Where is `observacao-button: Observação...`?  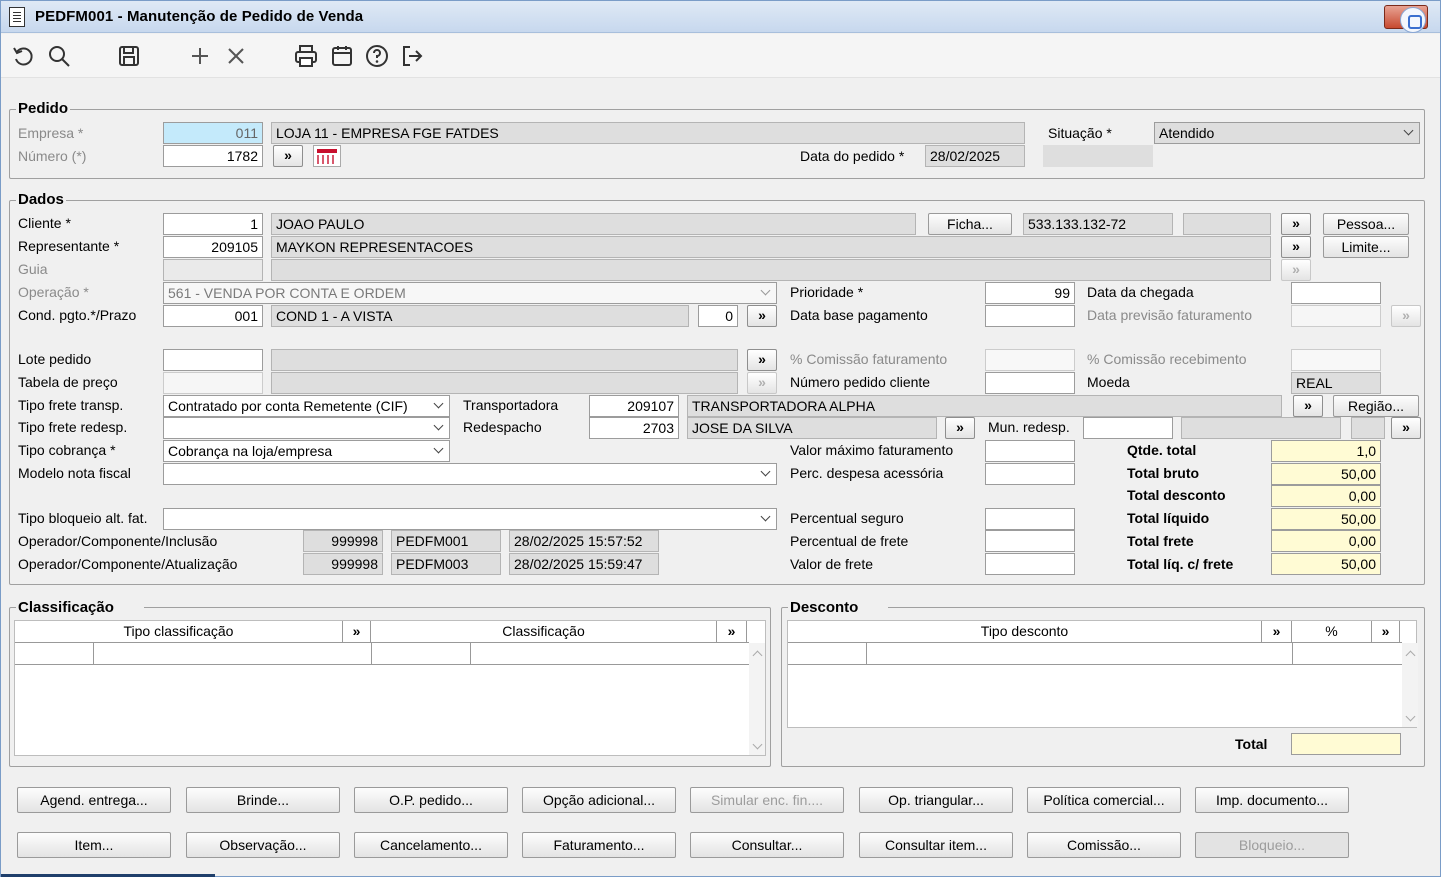 observacao-button: Observação... is located at coordinates (263, 845).